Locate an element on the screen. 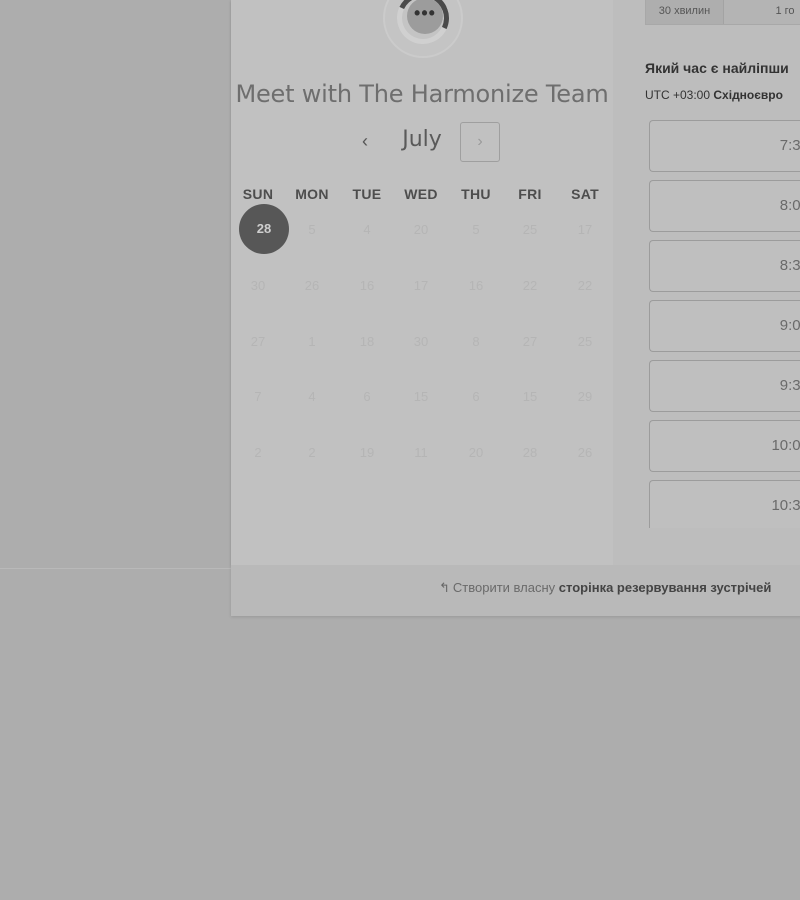 The width and height of the screenshot is (800, 900). calendar-day: 1 is located at coordinates (312, 341).